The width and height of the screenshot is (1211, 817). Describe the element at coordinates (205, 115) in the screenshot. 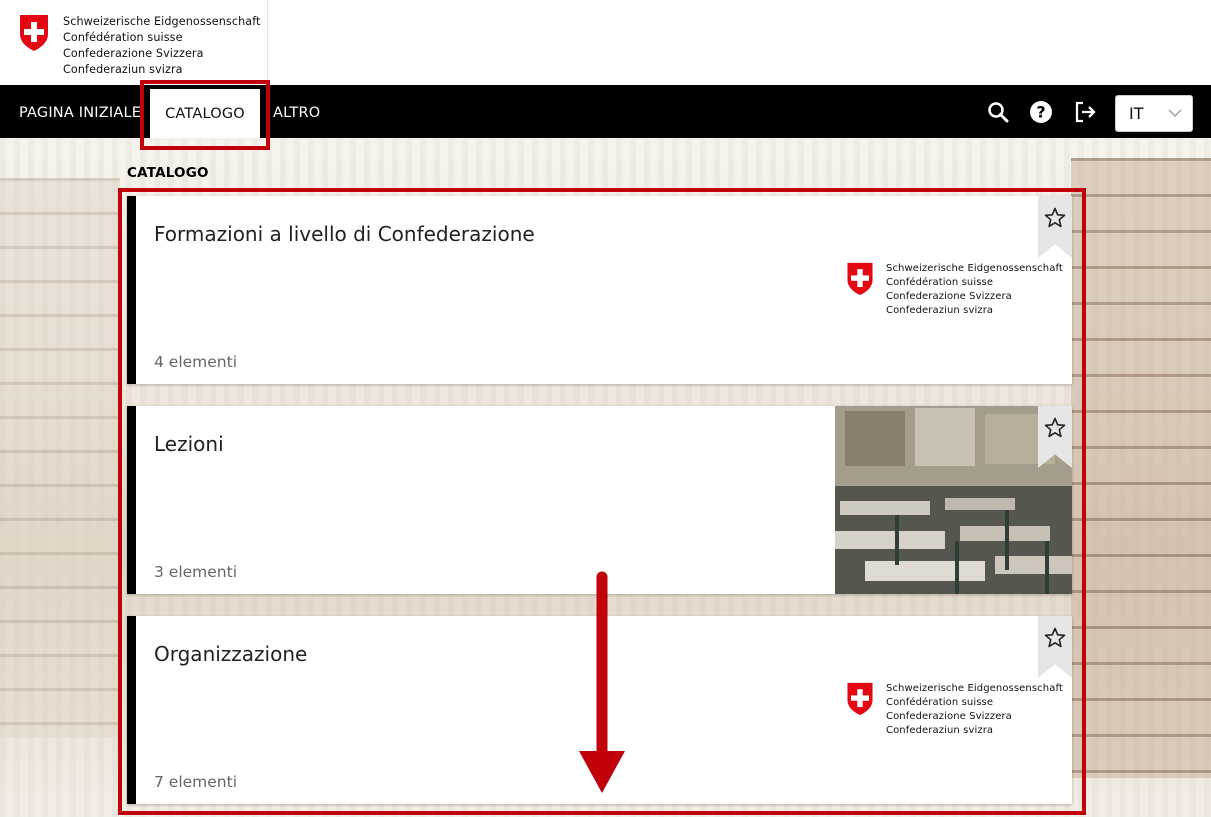

I see `catalog-highlight-box` at that location.